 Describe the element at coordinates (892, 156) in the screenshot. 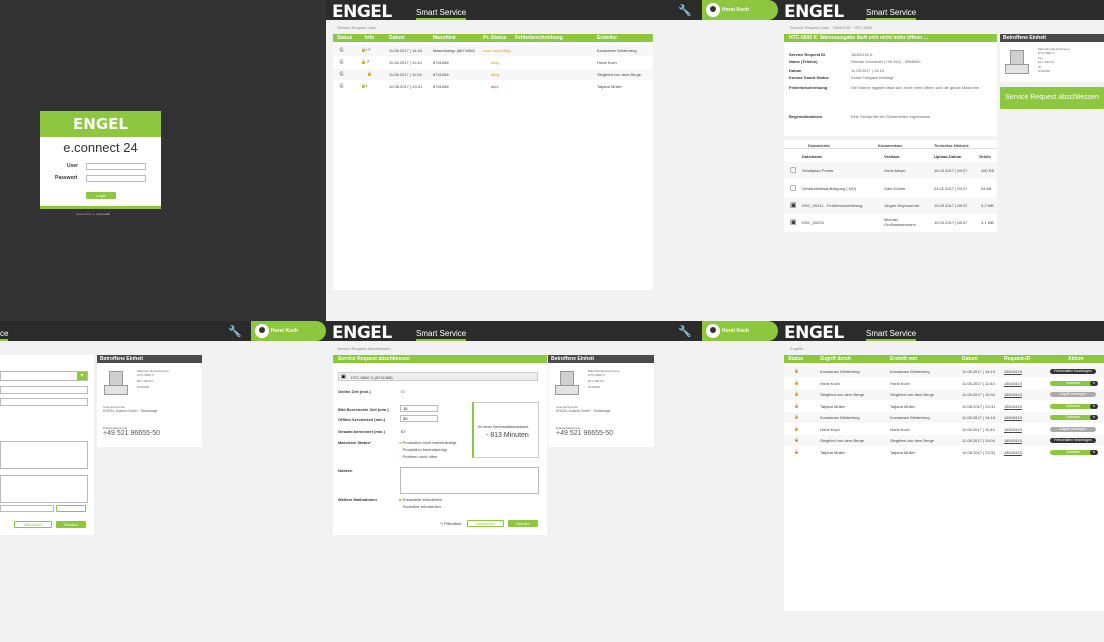

I see `col-verfasst: Verfasst` at that location.